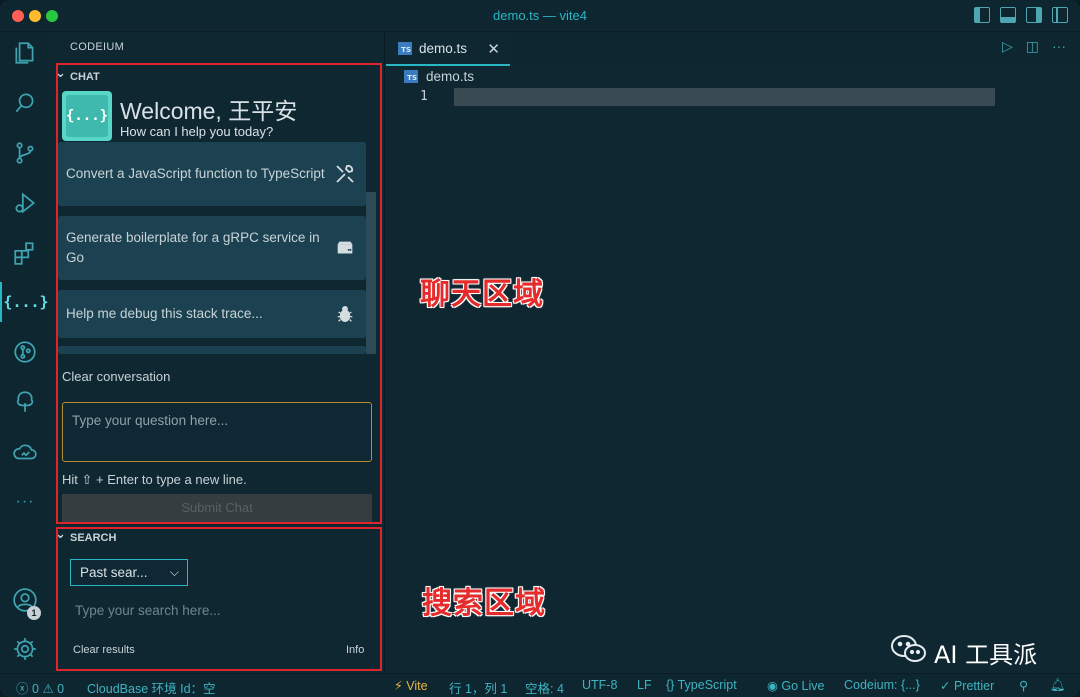  Describe the element at coordinates (25, 452) in the screenshot. I see `cloud-icon` at that location.